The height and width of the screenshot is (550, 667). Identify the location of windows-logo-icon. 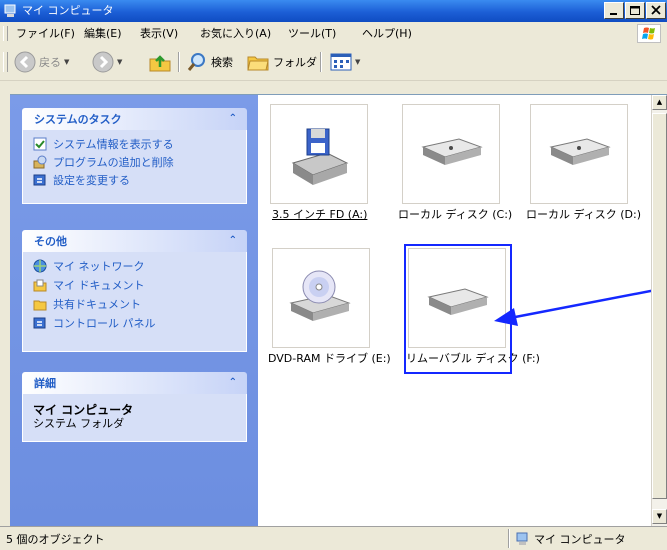
(649, 33).